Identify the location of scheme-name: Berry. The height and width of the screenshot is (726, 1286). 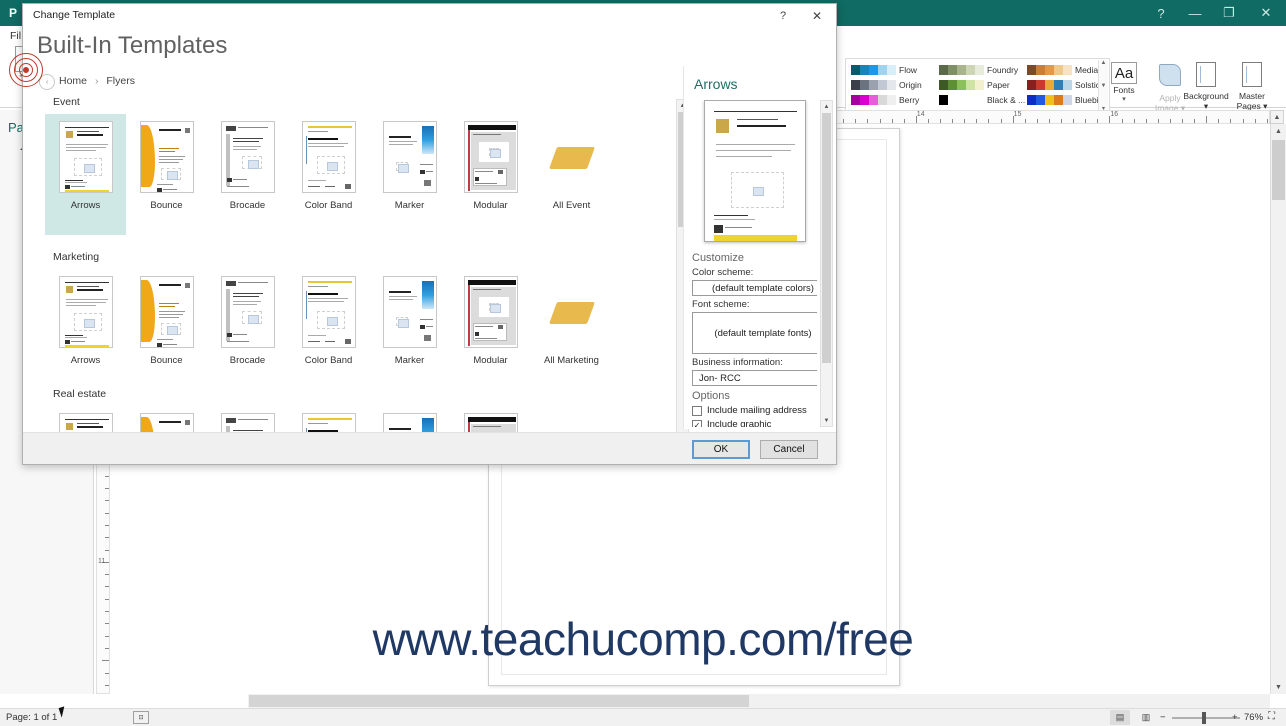
(909, 99).